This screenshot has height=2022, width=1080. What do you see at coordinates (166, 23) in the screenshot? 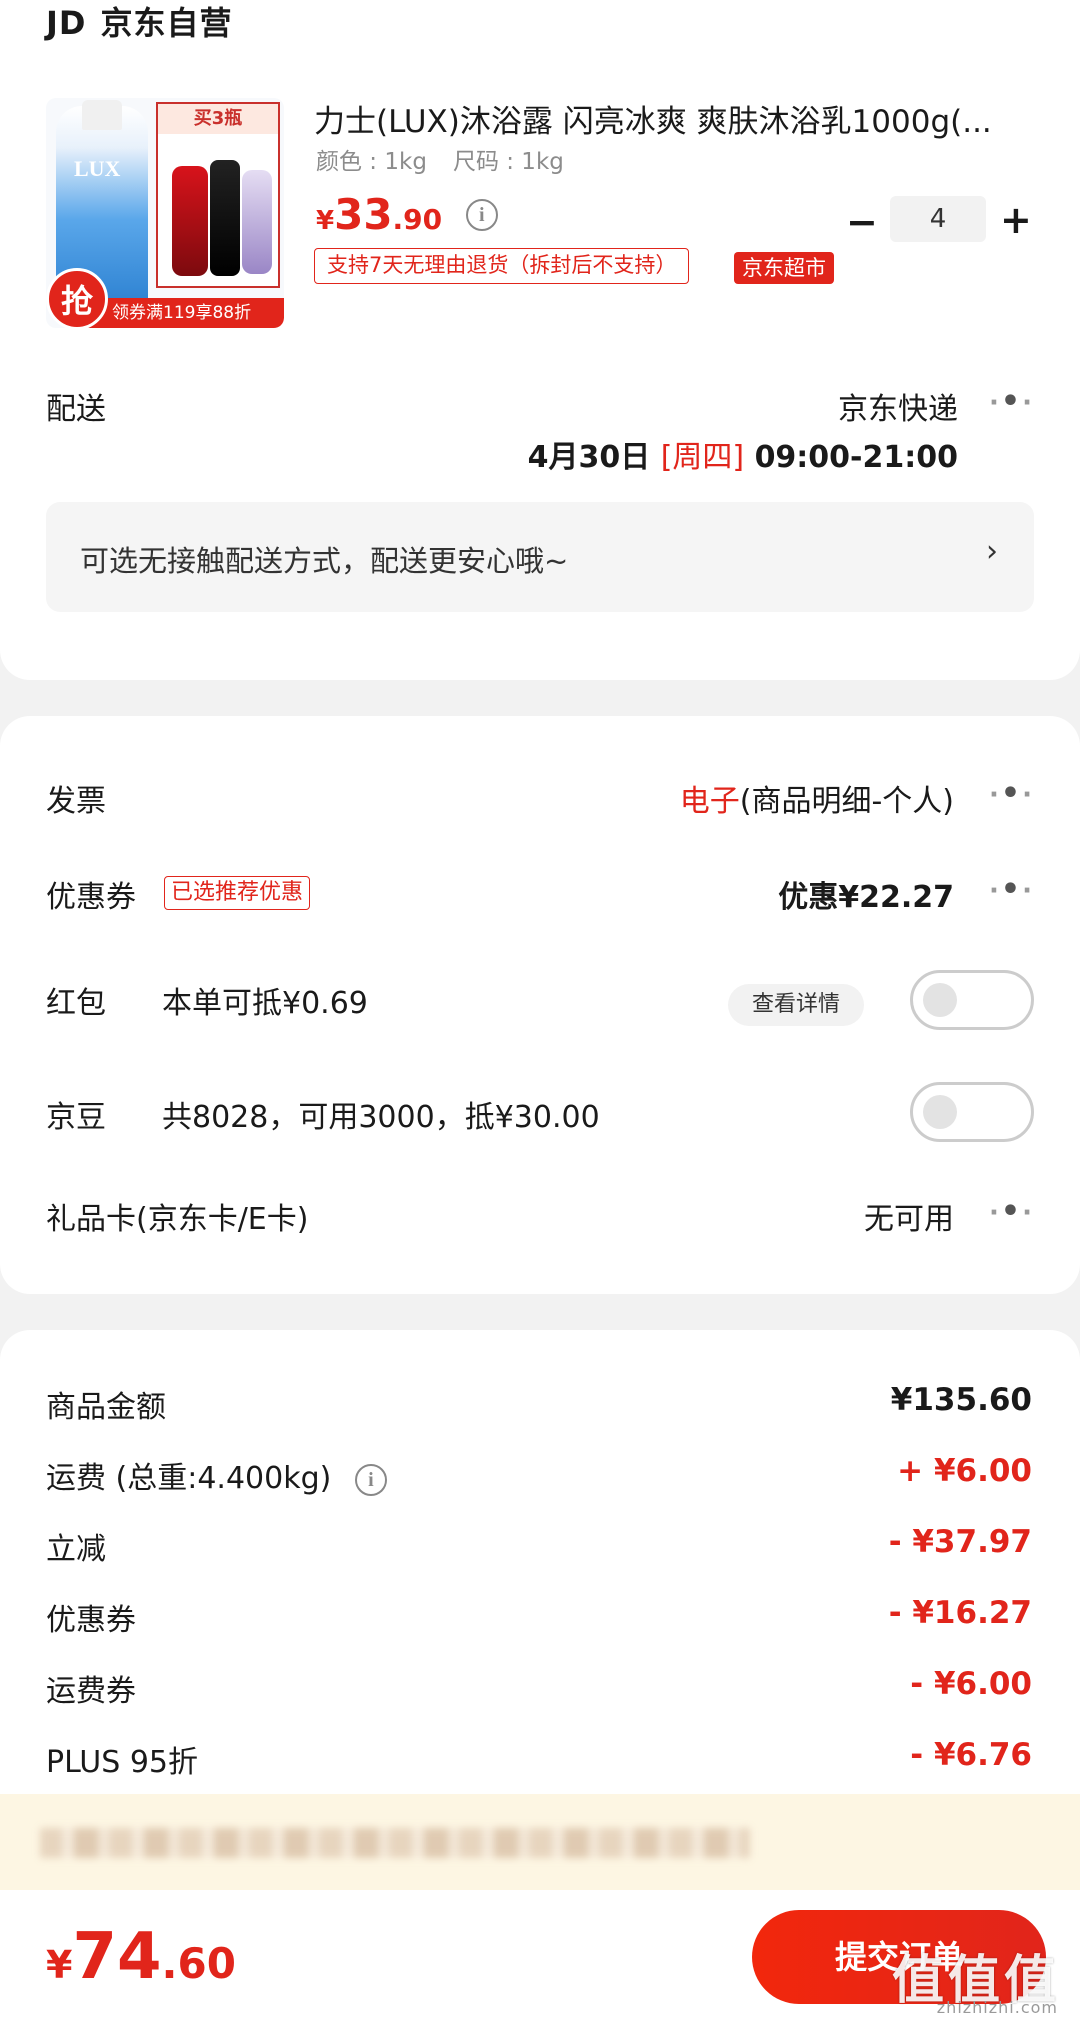
I see `store-name: 京东自营` at bounding box center [166, 23].